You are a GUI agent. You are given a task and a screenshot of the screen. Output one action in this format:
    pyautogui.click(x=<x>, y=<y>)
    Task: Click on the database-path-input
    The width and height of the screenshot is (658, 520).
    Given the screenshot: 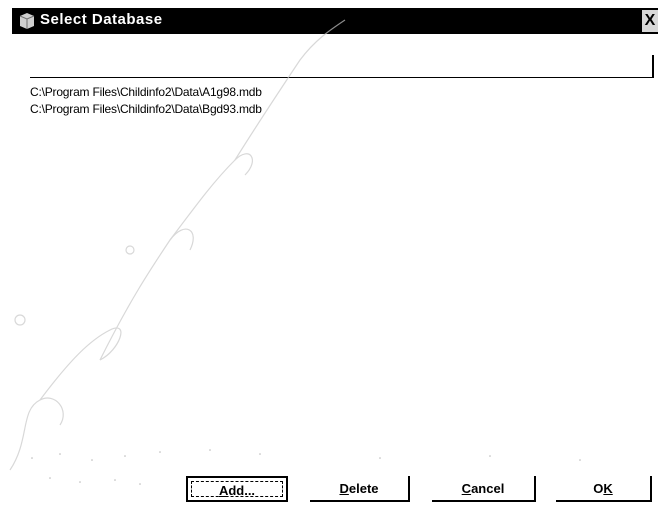 What is the action you would take?
    pyautogui.click(x=341, y=66)
    